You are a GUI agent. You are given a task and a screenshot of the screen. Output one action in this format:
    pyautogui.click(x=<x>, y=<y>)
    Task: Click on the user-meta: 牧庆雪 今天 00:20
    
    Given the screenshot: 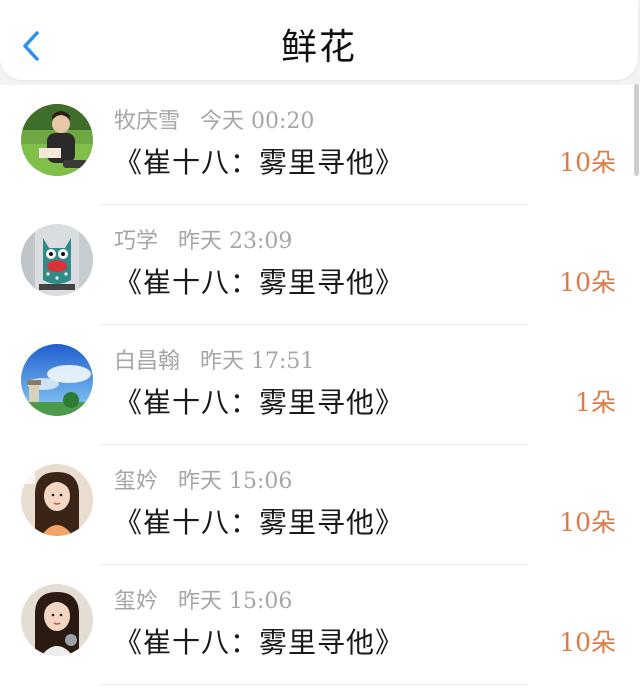 What is the action you would take?
    pyautogui.click(x=214, y=122)
    